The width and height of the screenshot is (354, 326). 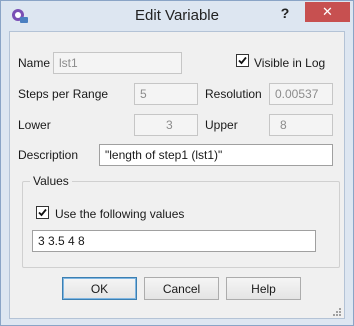 I want to click on name-field: lst1, so click(x=117, y=63).